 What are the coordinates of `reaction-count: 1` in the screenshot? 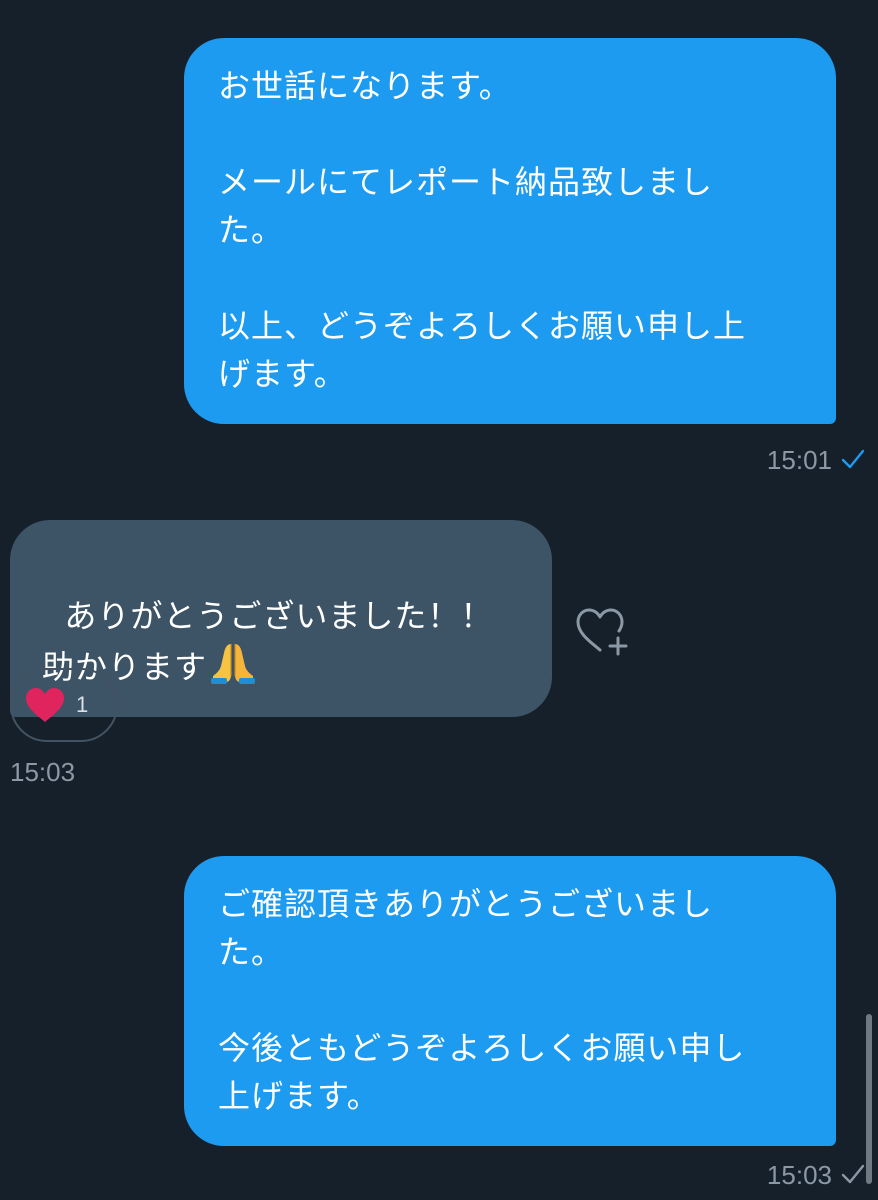 It's located at (82, 704).